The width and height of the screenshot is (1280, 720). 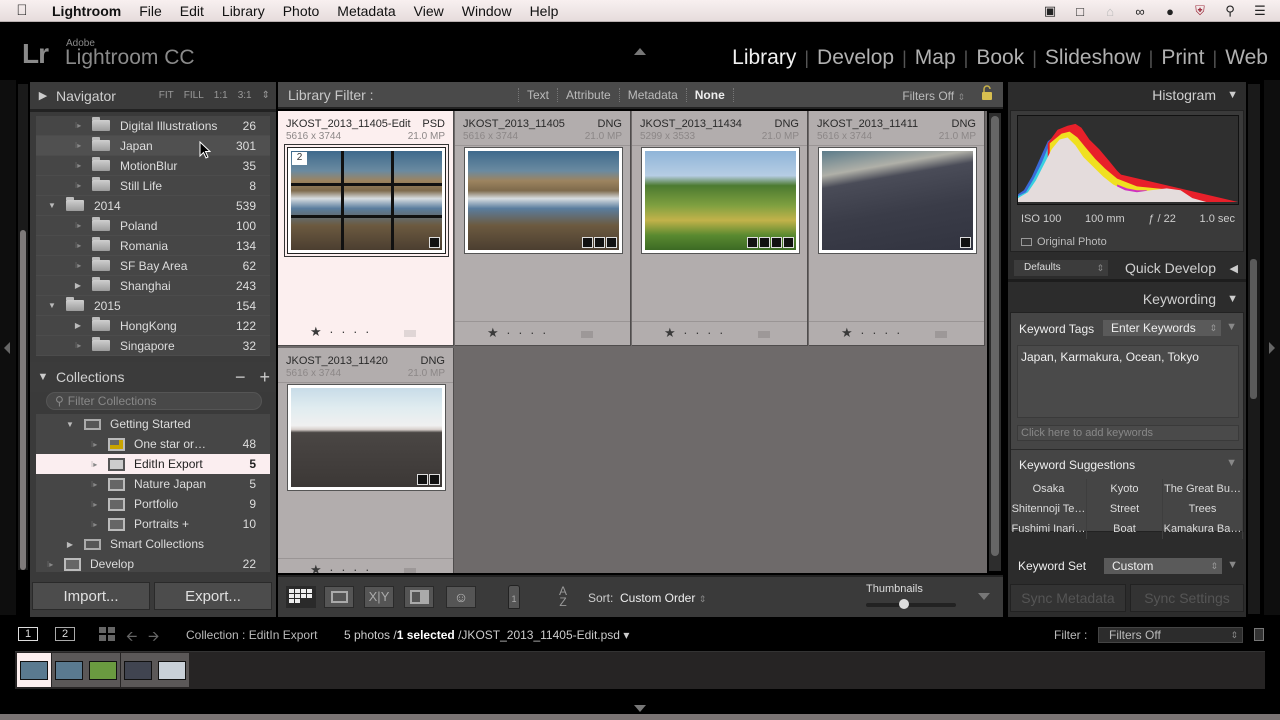 I want to click on zoom-stepper-icon: ⇕, so click(x=266, y=95).